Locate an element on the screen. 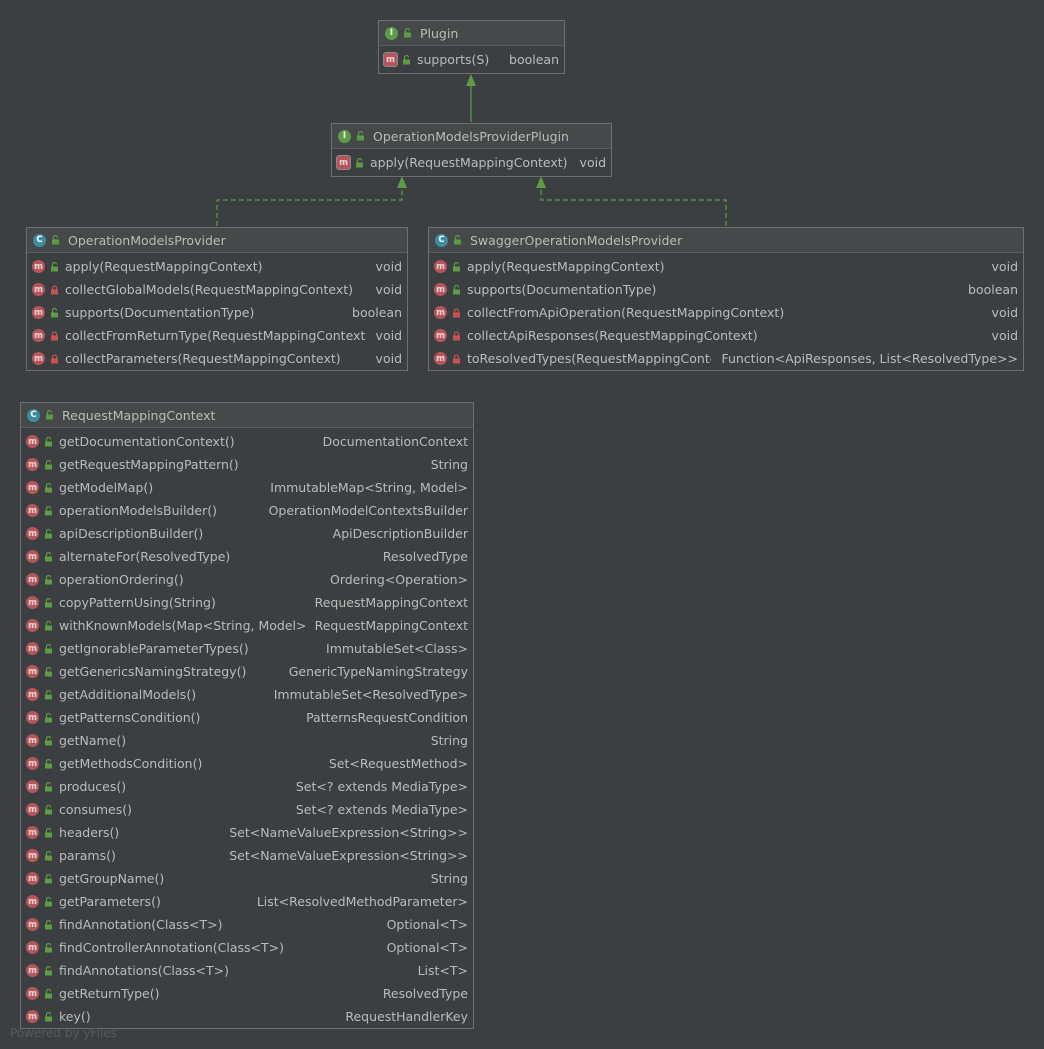 Image resolution: width=1044 pixels, height=1049 pixels. method-name: getReturnType() is located at coordinates (109, 993).